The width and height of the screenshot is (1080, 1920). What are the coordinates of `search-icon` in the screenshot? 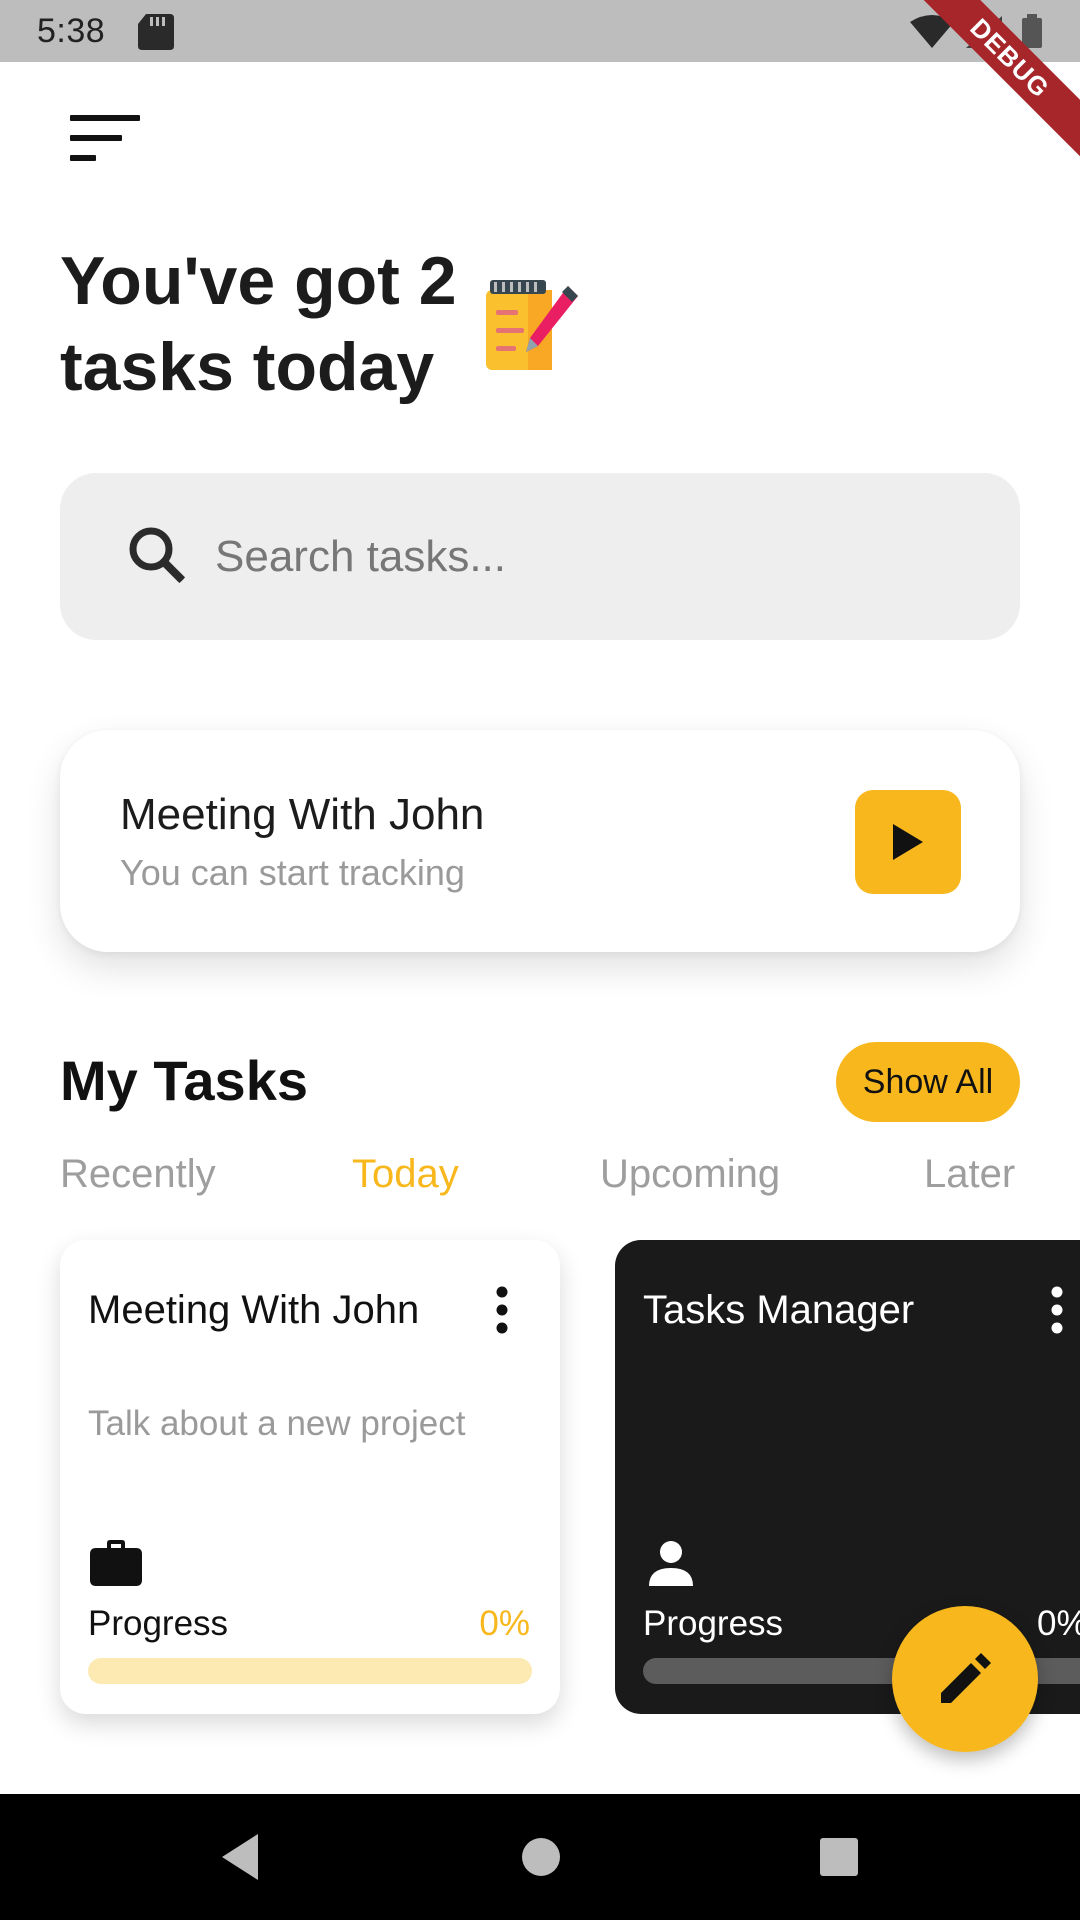 It's located at (159, 557).